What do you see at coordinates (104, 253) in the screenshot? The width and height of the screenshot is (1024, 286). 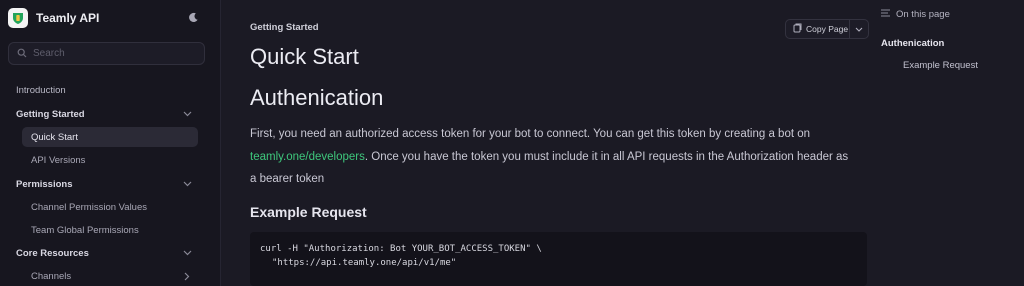 I see `nav-core-resources: Core Resources` at bounding box center [104, 253].